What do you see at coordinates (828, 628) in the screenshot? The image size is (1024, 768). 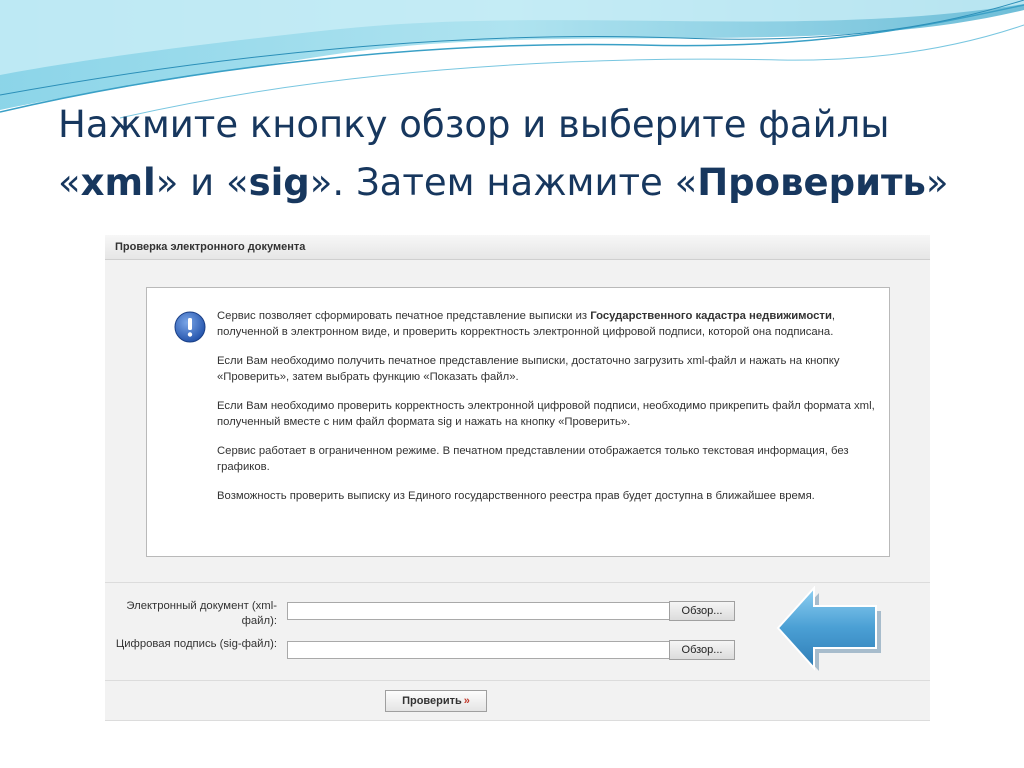 I see `arrow-left-icon` at bounding box center [828, 628].